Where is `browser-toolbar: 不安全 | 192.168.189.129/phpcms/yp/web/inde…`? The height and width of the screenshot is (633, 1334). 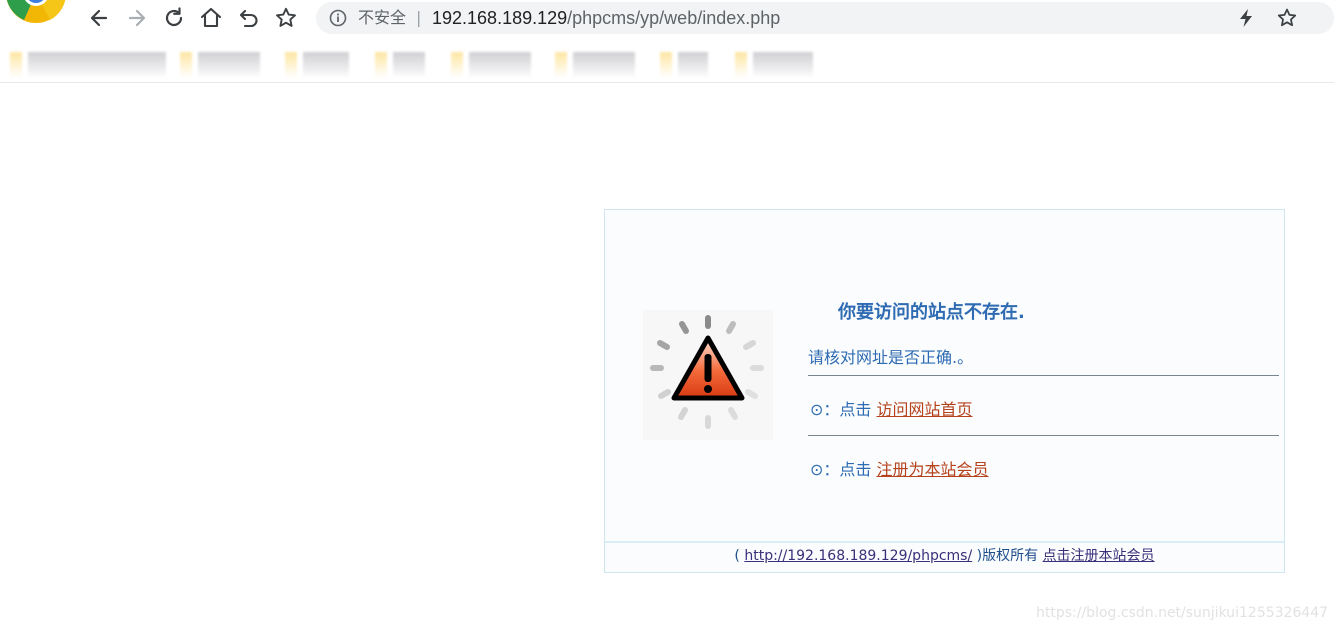 browser-toolbar: 不安全 | 192.168.189.129/phpcms/yp/web/inde… is located at coordinates (667, 20).